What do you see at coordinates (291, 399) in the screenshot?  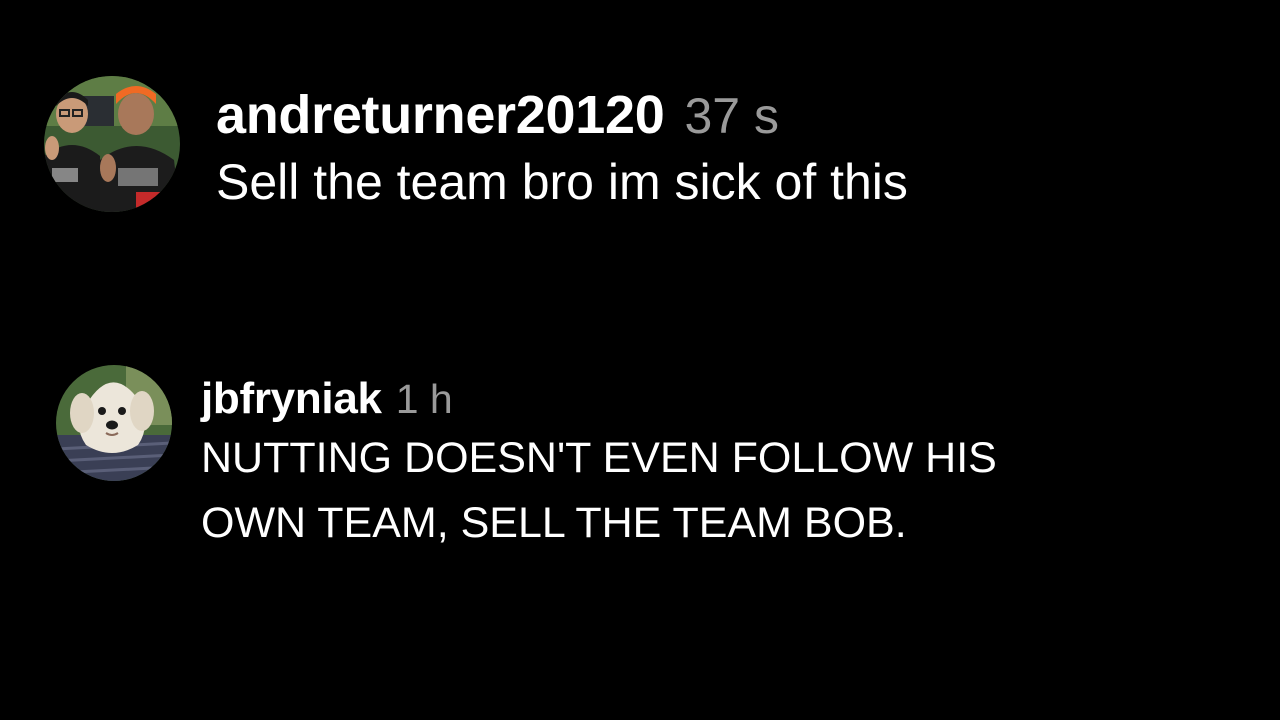 I see `username: jbfryniak` at bounding box center [291, 399].